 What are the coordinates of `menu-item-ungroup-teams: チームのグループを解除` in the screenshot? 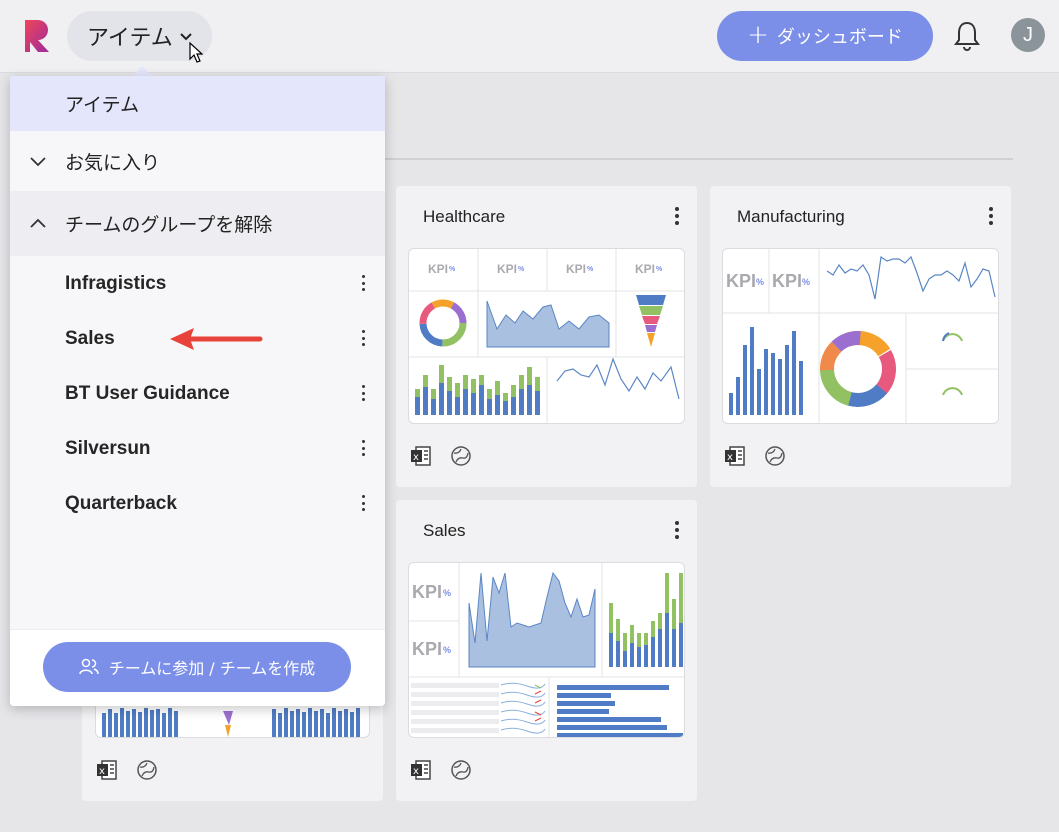 It's located at (197, 223).